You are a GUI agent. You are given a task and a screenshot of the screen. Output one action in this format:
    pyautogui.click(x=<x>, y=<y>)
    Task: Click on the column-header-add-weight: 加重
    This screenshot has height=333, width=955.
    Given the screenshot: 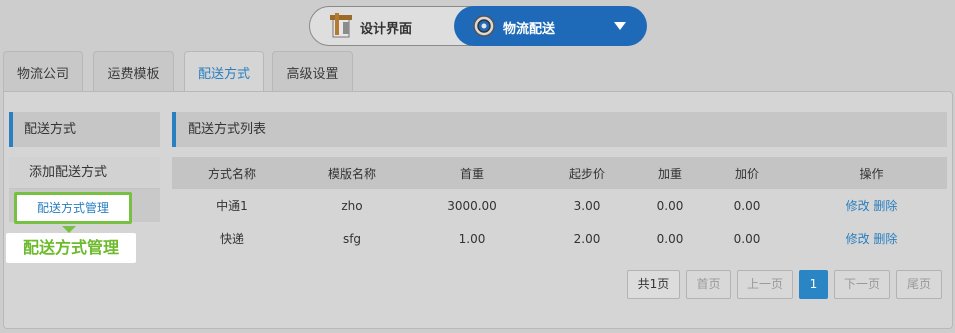 What is the action you would take?
    pyautogui.click(x=670, y=173)
    